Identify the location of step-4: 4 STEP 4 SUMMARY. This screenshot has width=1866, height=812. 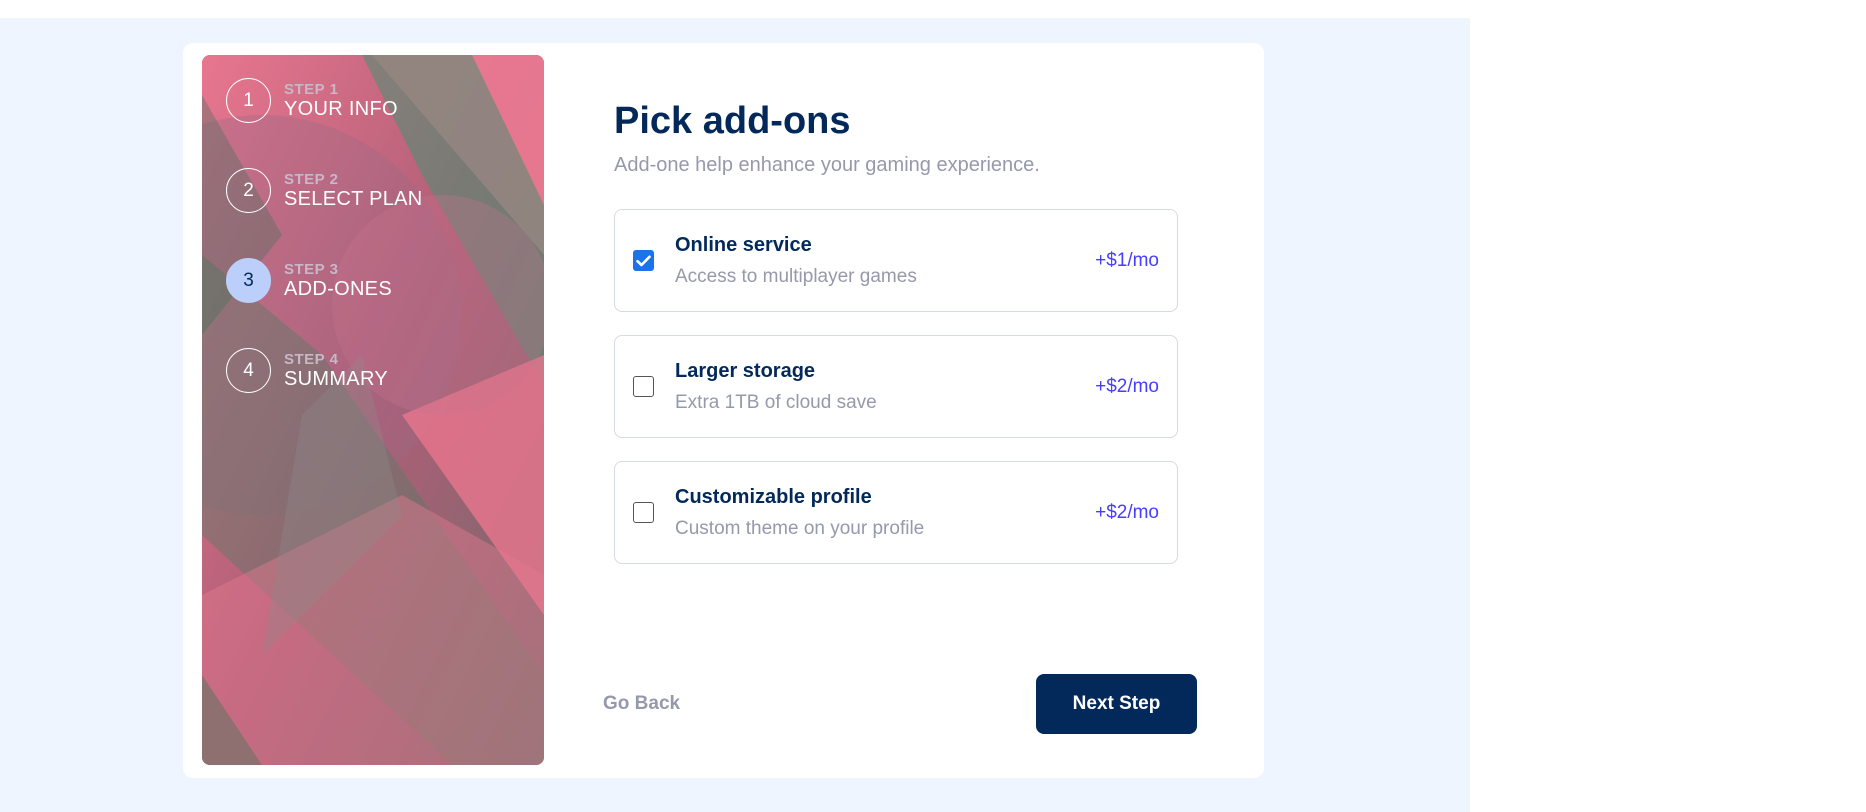
(307, 370).